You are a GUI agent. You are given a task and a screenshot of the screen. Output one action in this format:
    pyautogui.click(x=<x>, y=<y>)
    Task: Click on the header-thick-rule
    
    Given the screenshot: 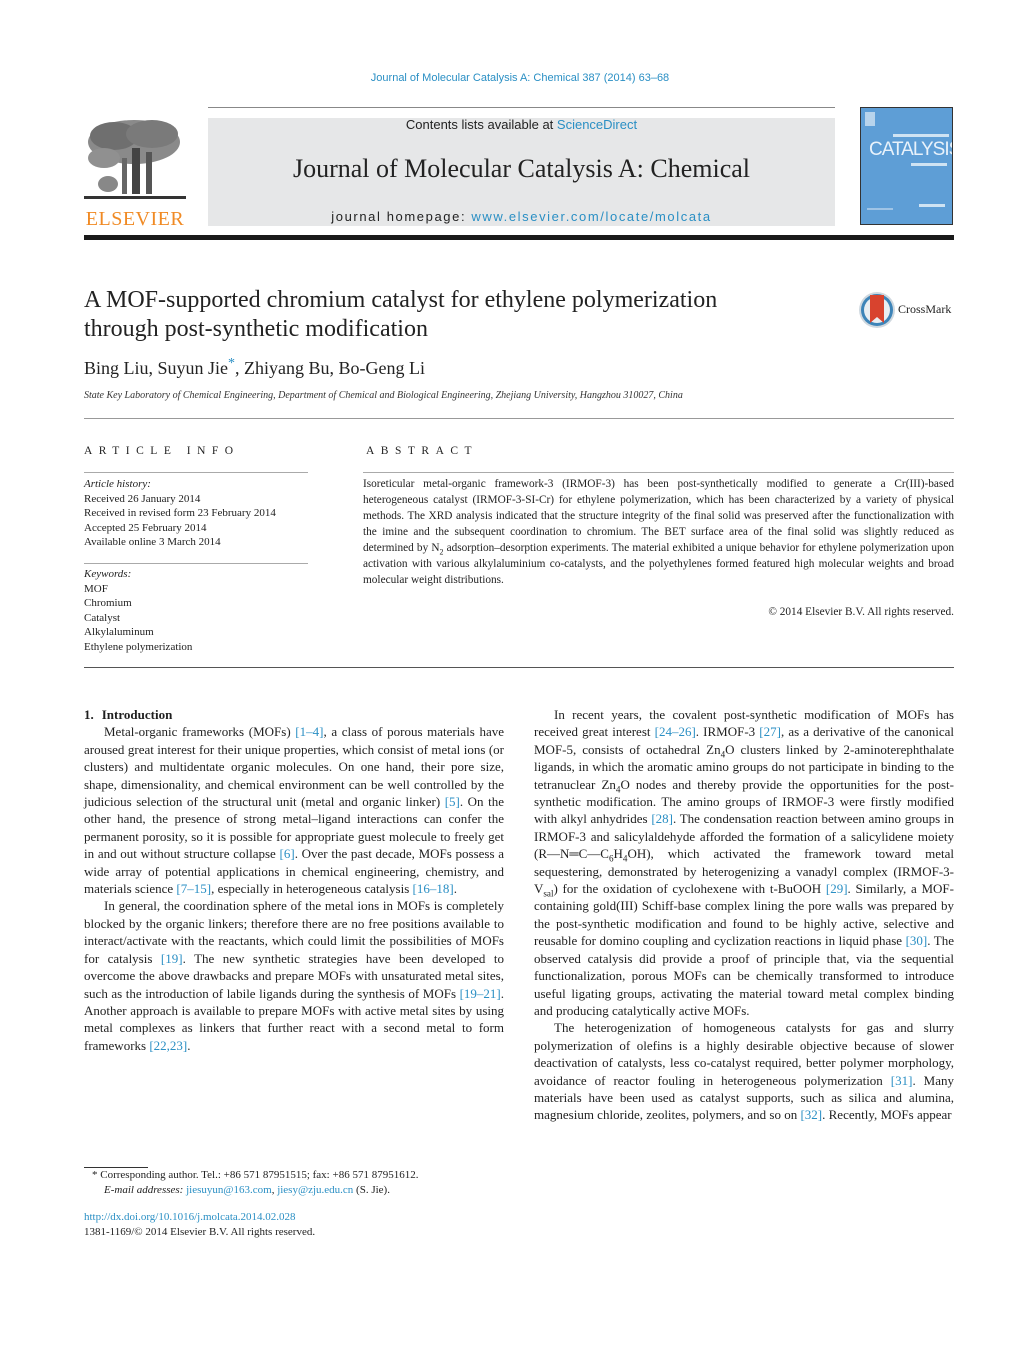 What is the action you would take?
    pyautogui.click(x=519, y=237)
    